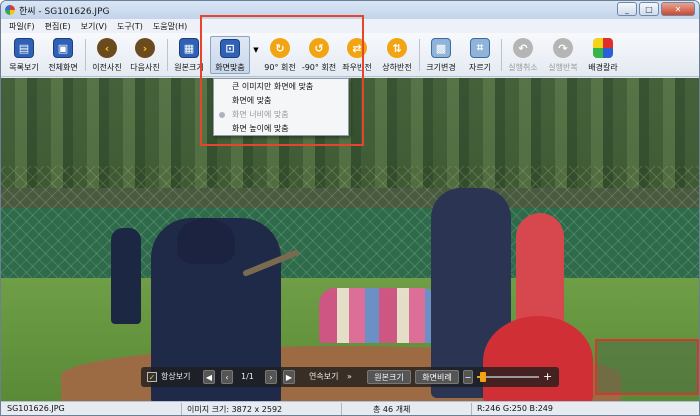 The image size is (700, 416). Describe the element at coordinates (523, 48) in the screenshot. I see `undo-icon: ↶` at that location.